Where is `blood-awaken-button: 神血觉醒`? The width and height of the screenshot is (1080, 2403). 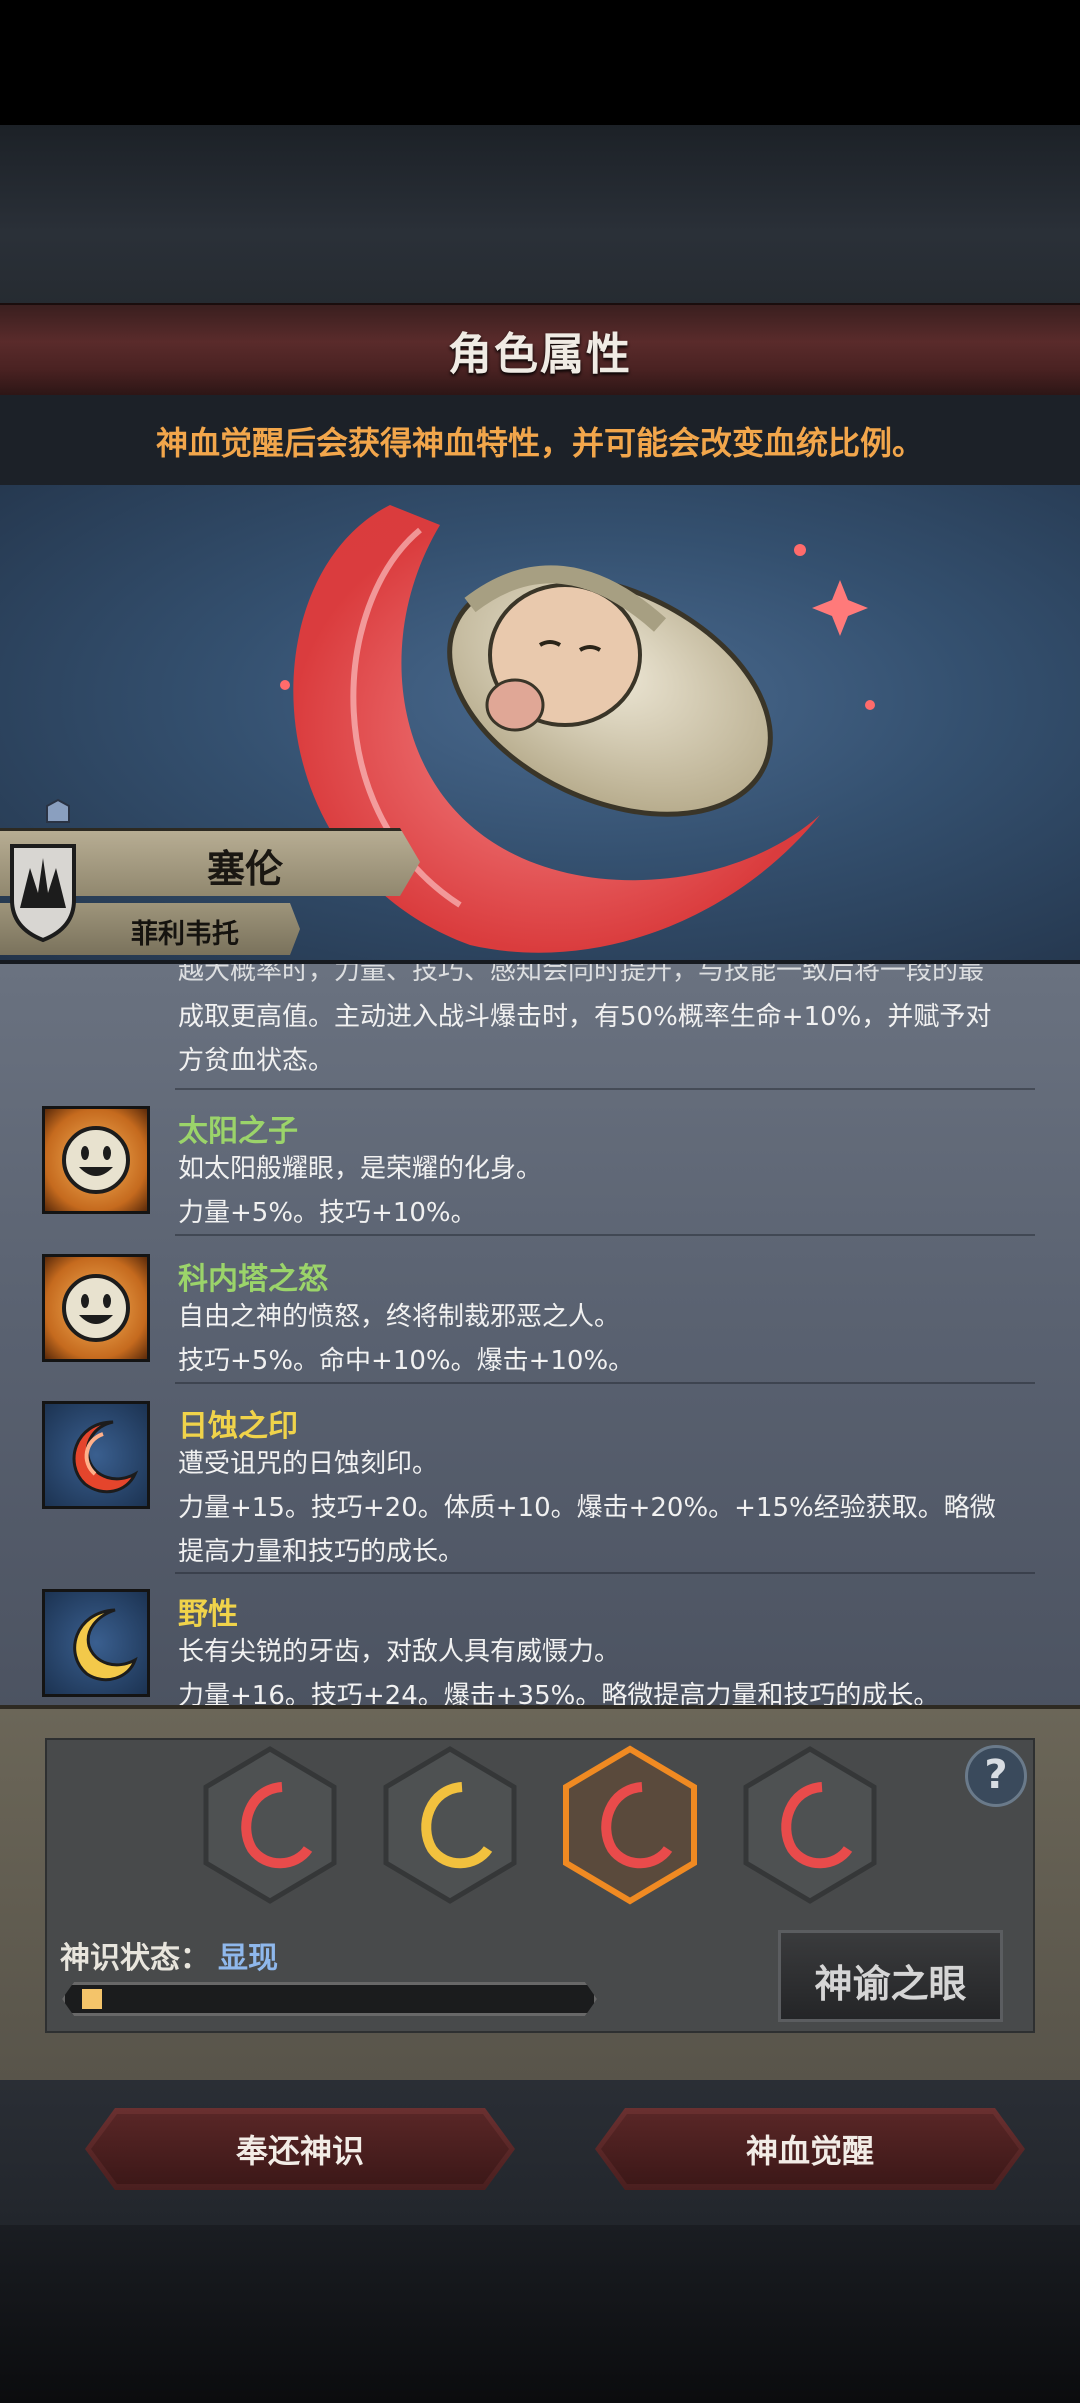
blood-awaken-button: 神血觉醒 is located at coordinates (810, 2149).